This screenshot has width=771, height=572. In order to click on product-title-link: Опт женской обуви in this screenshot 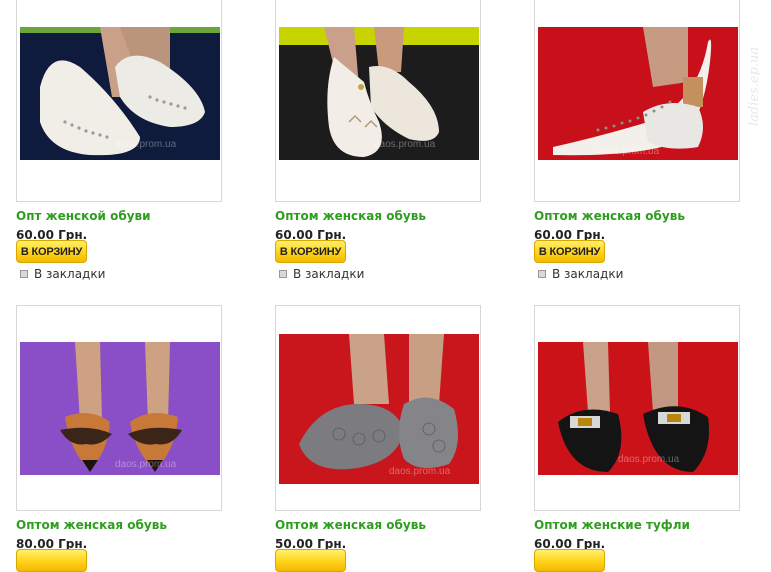, I will do `click(83, 216)`.